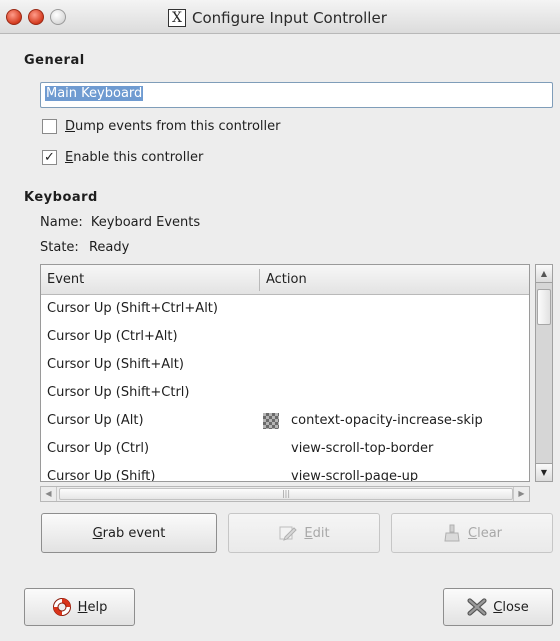 This screenshot has width=560, height=641. I want to click on keyboard-state-line: State: Ready, so click(84, 247).